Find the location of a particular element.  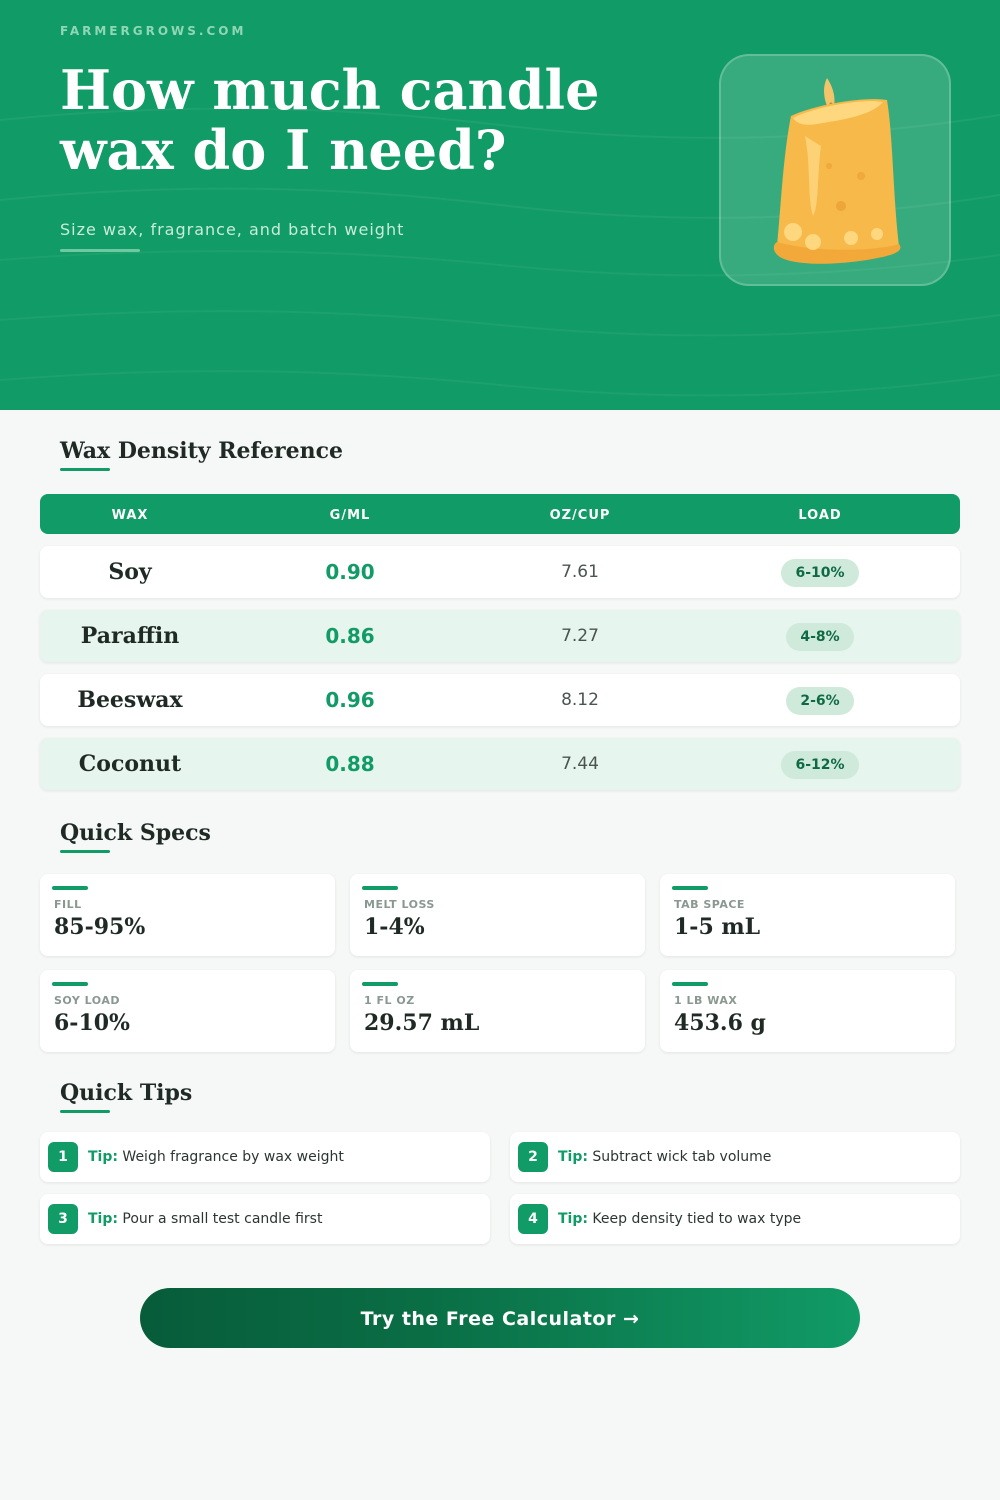

illustration-card is located at coordinates (835, 170).